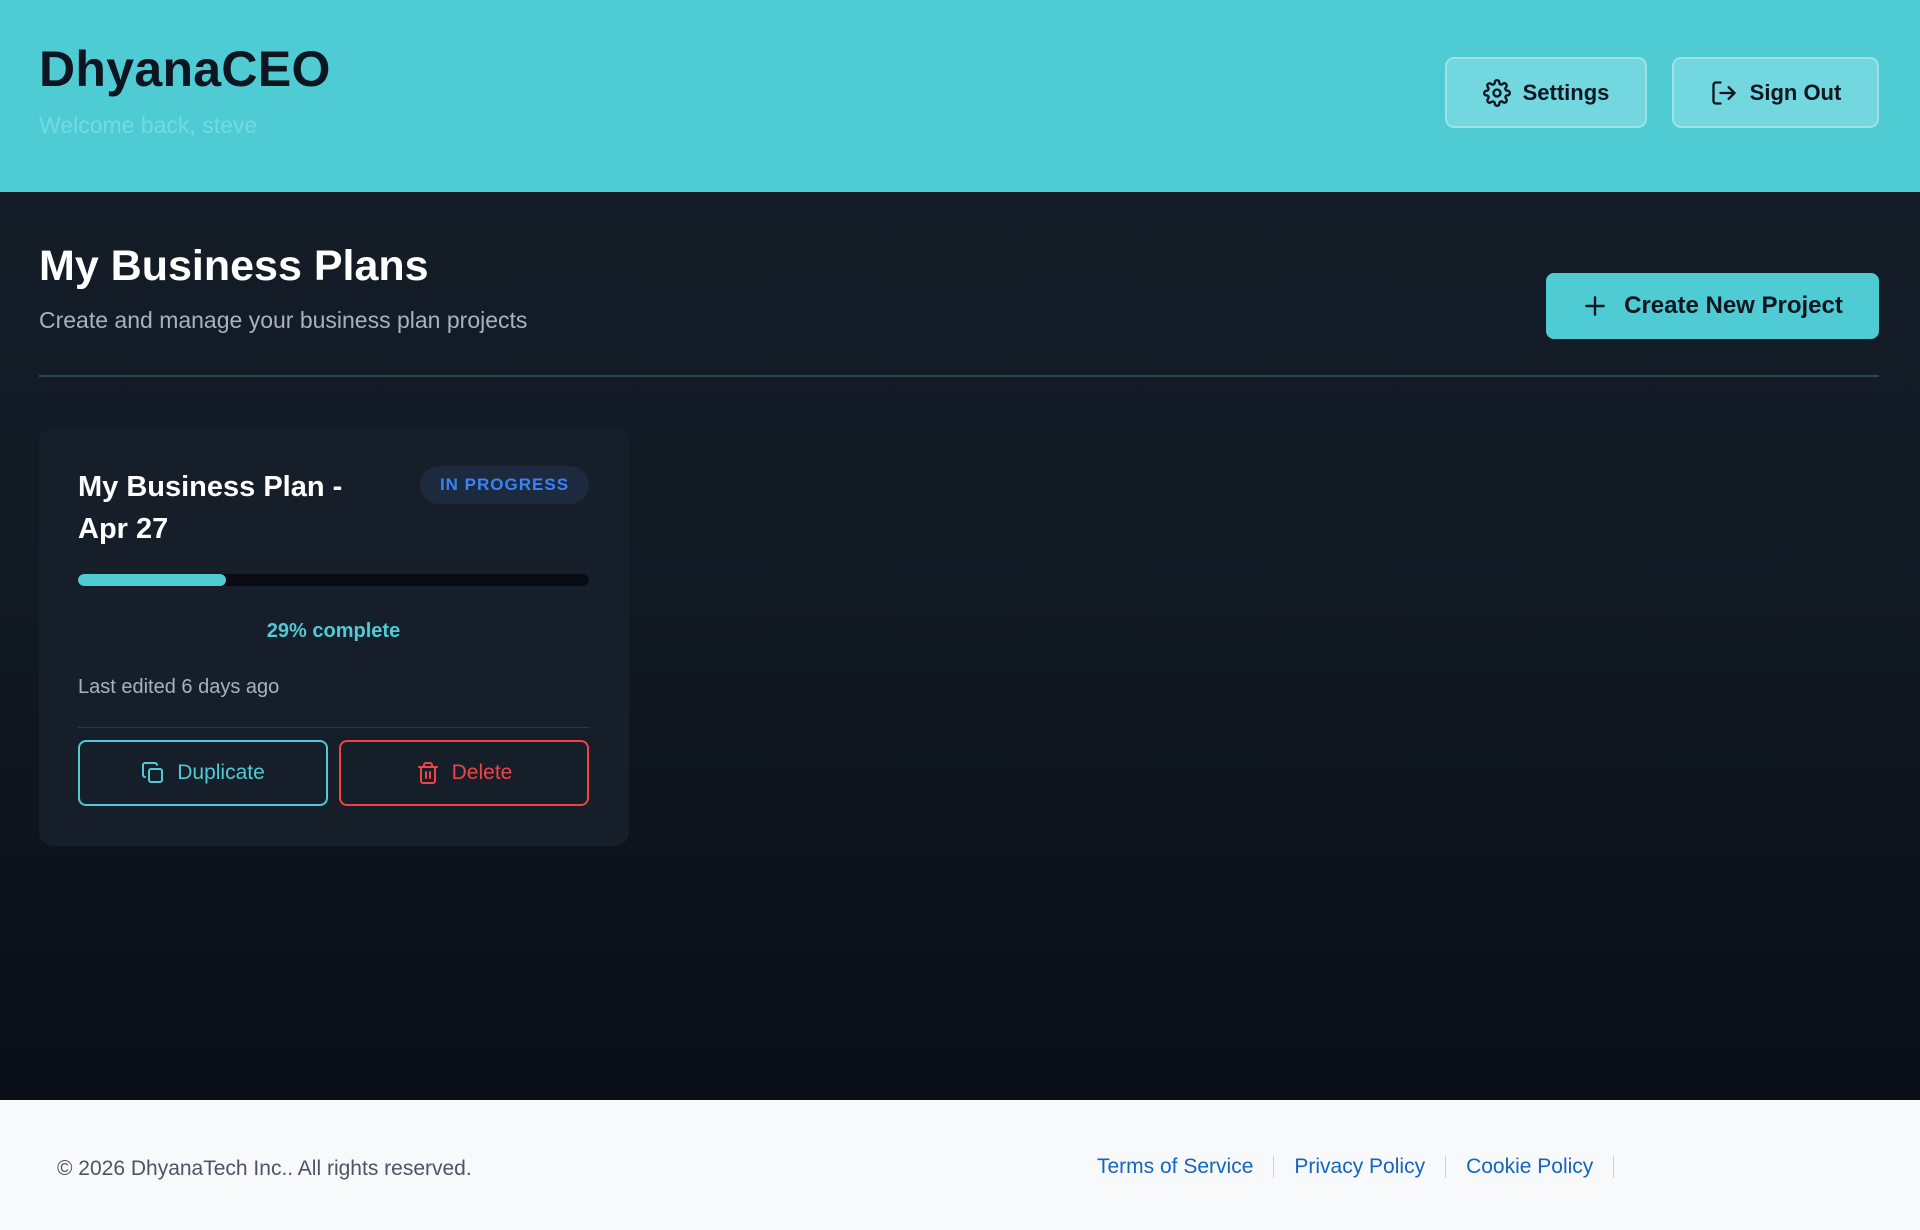 This screenshot has width=1920, height=1230. Describe the element at coordinates (482, 772) in the screenshot. I see `delete-label: Delete` at that location.